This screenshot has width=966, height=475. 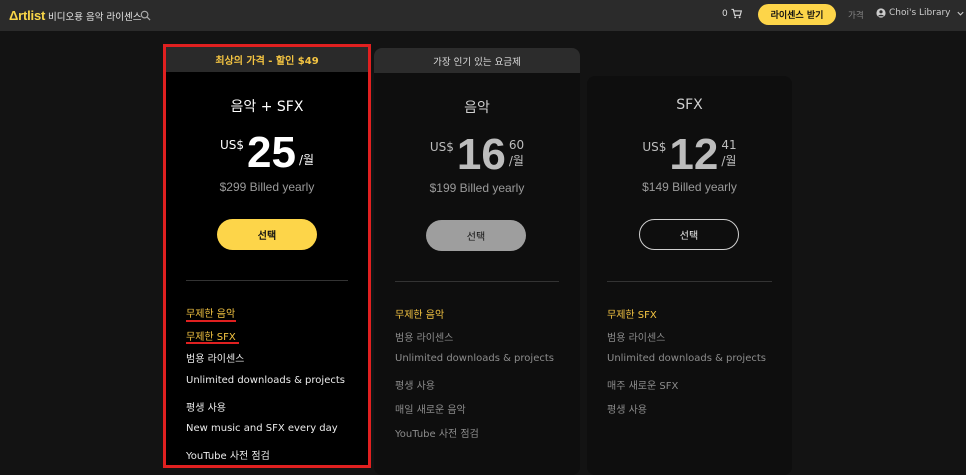 What do you see at coordinates (694, 154) in the screenshot?
I see `price-whole: 12` at bounding box center [694, 154].